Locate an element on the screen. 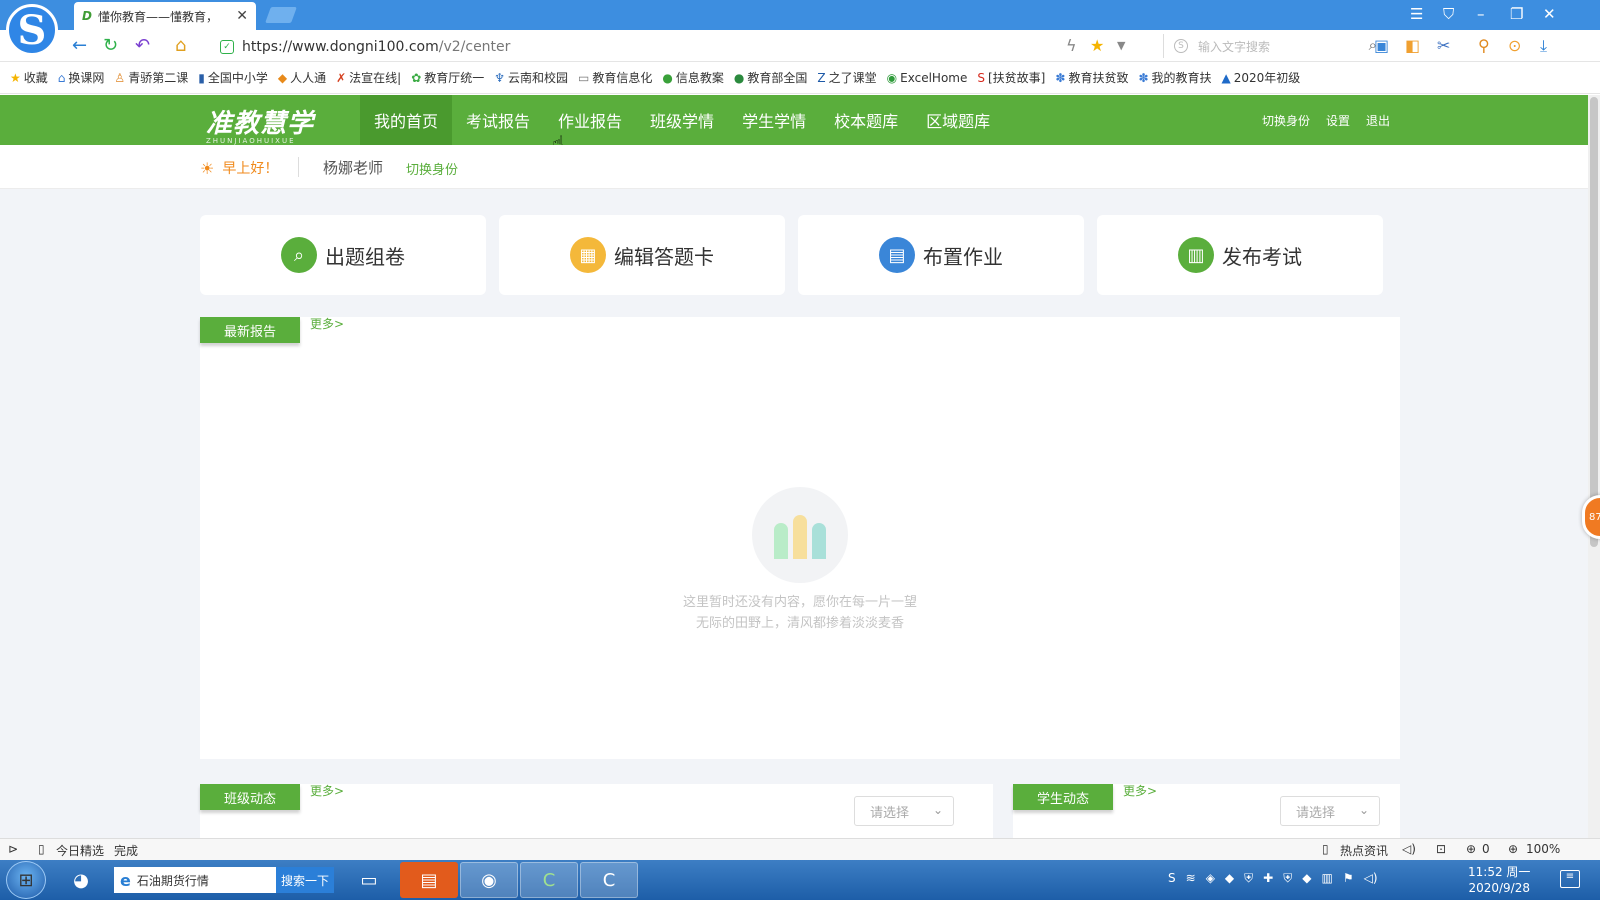 The width and height of the screenshot is (1600, 900). hot-news-link: 热点资讯 is located at coordinates (1364, 850).